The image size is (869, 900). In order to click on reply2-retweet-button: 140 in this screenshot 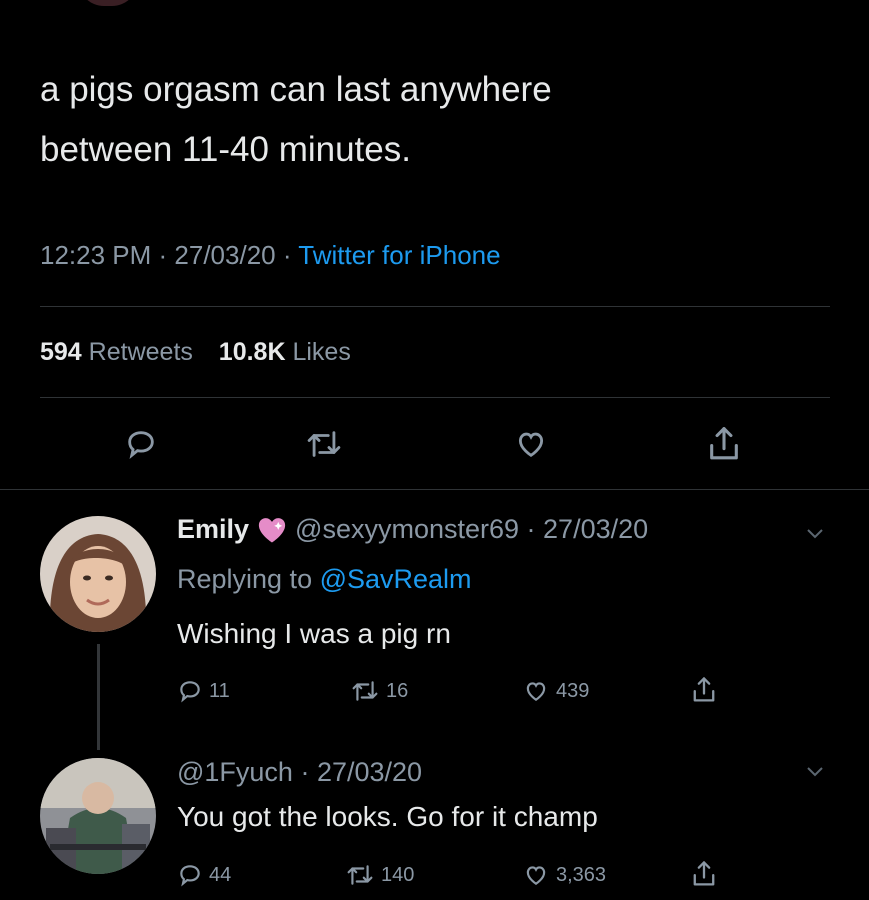, I will do `click(379, 875)`.